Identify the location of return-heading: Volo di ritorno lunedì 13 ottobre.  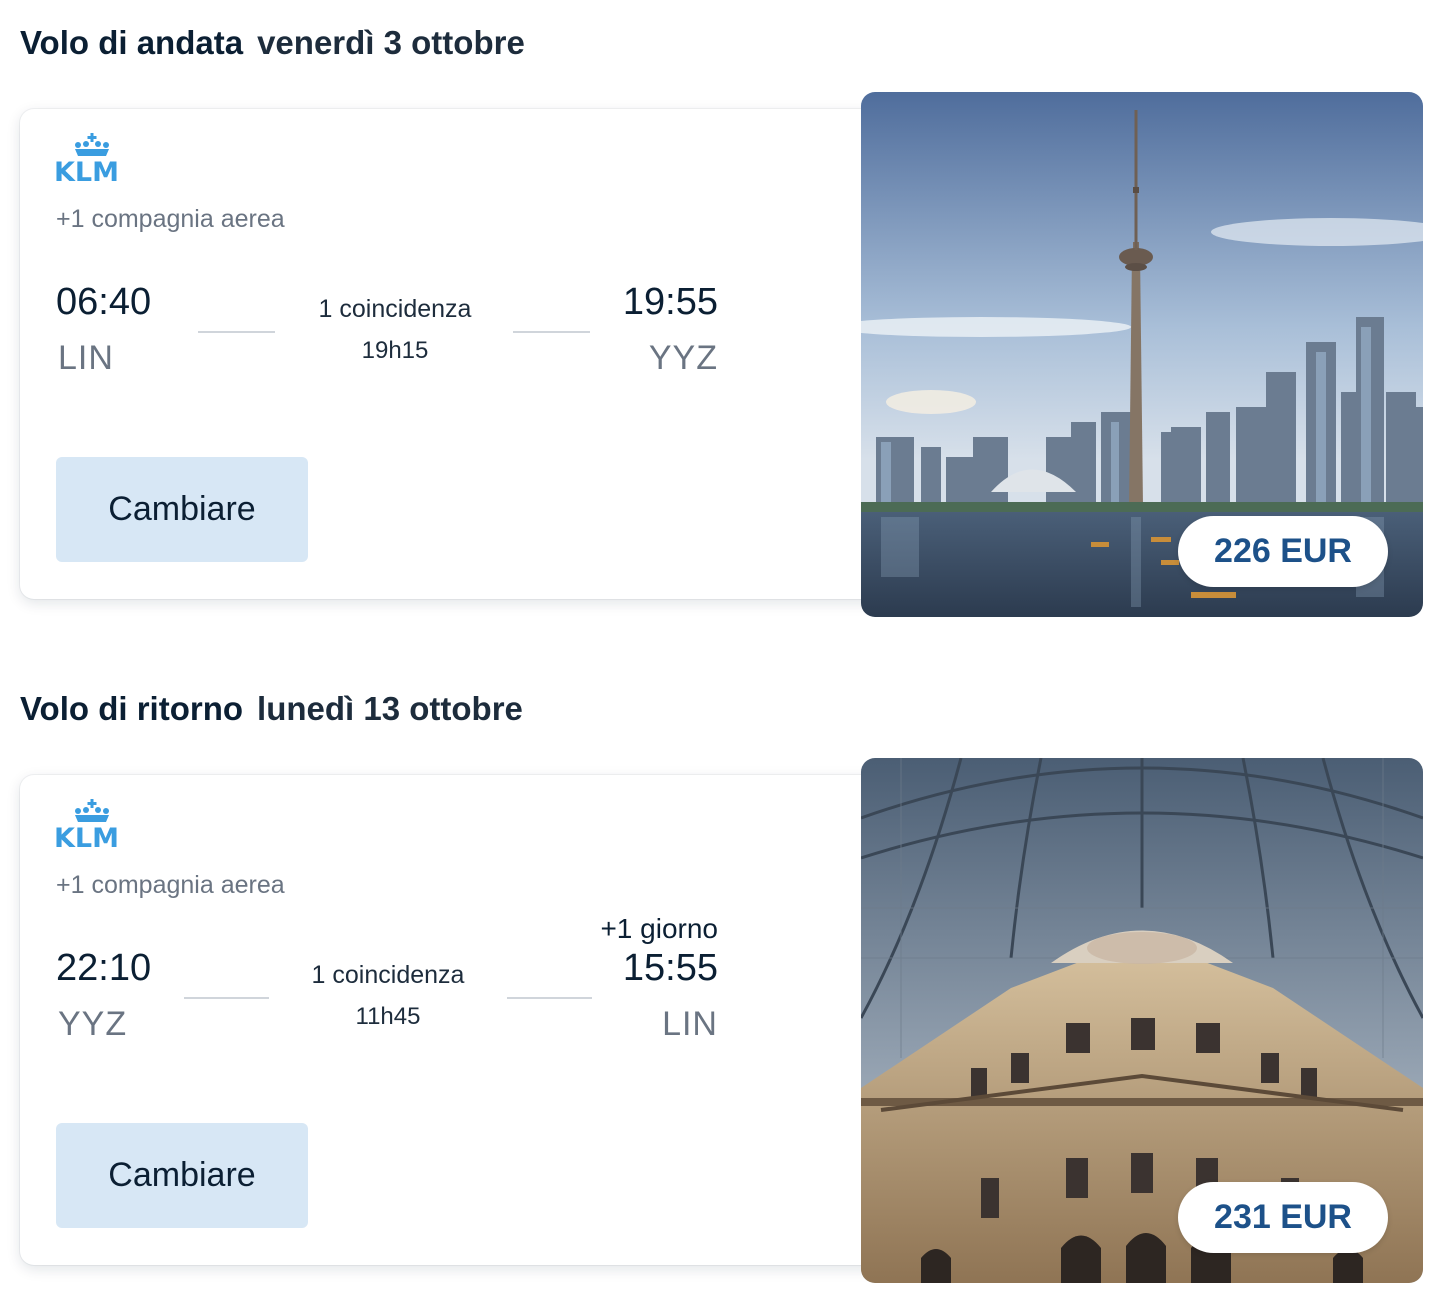
(271, 709).